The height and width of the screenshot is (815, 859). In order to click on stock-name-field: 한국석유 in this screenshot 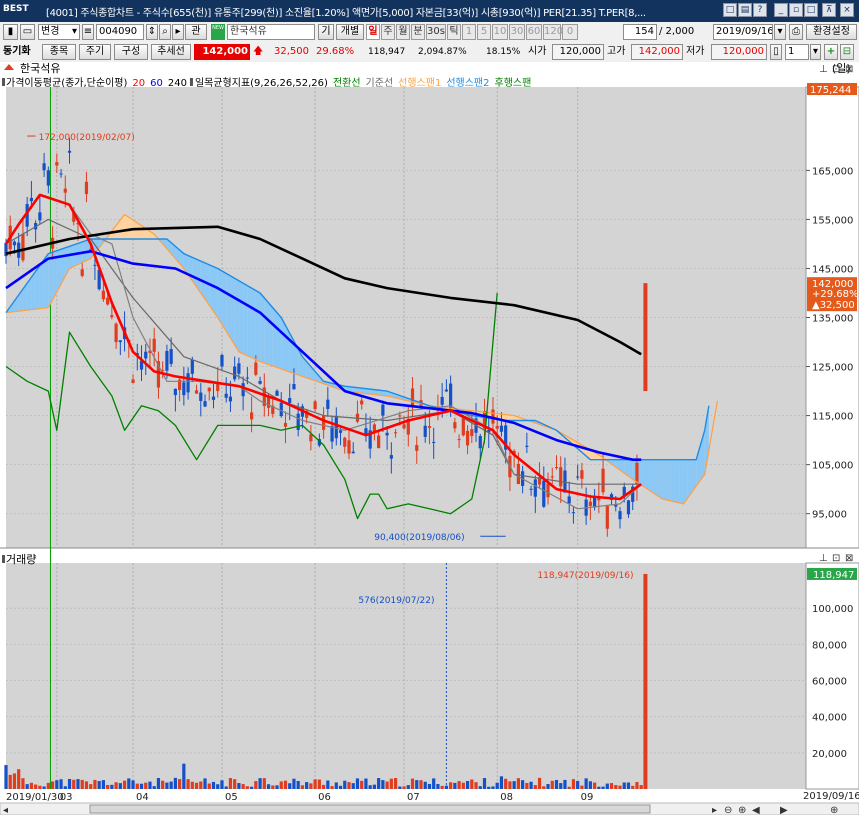, I will do `click(271, 32)`.